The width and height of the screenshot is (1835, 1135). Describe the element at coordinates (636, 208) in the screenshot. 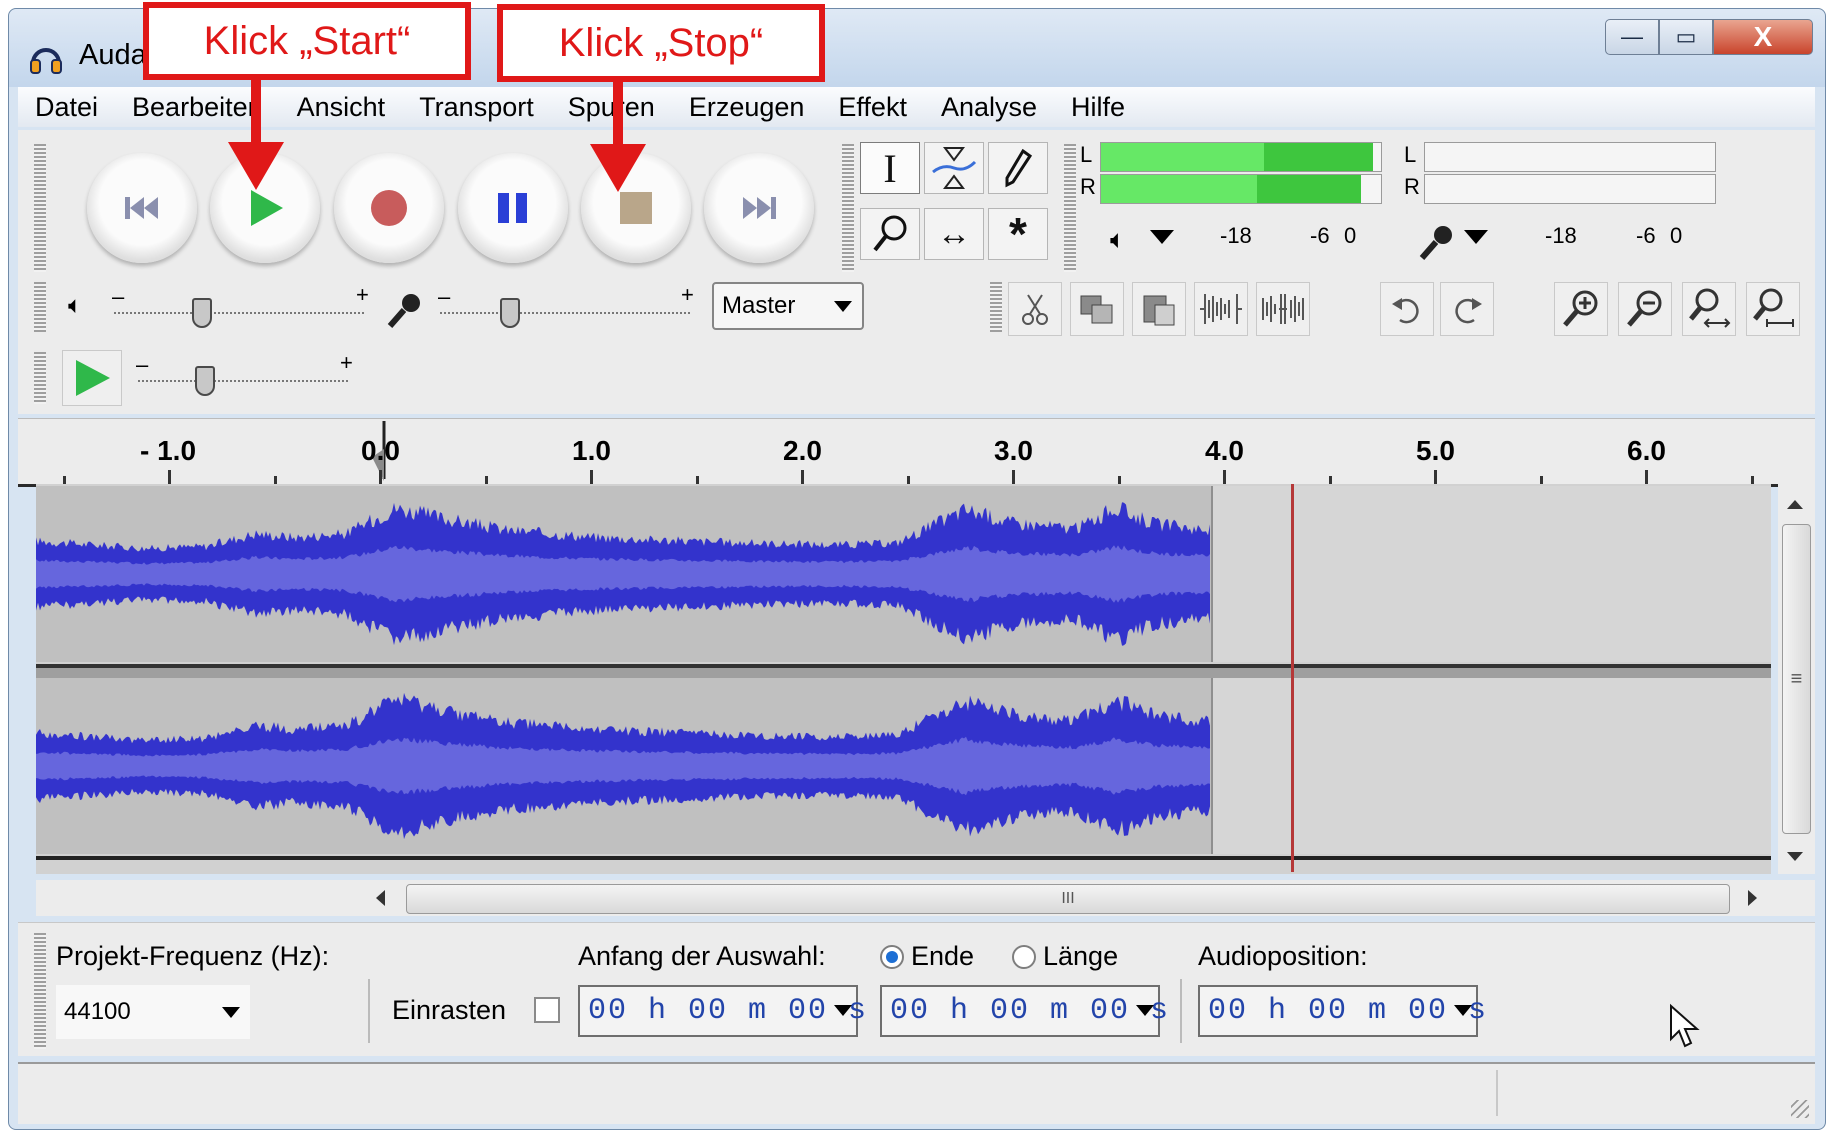

I see `stop-icon` at that location.